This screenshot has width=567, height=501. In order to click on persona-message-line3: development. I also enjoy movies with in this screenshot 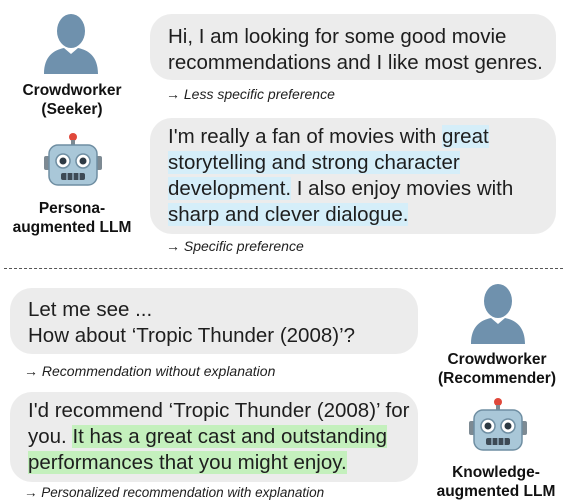, I will do `click(362, 189)`.